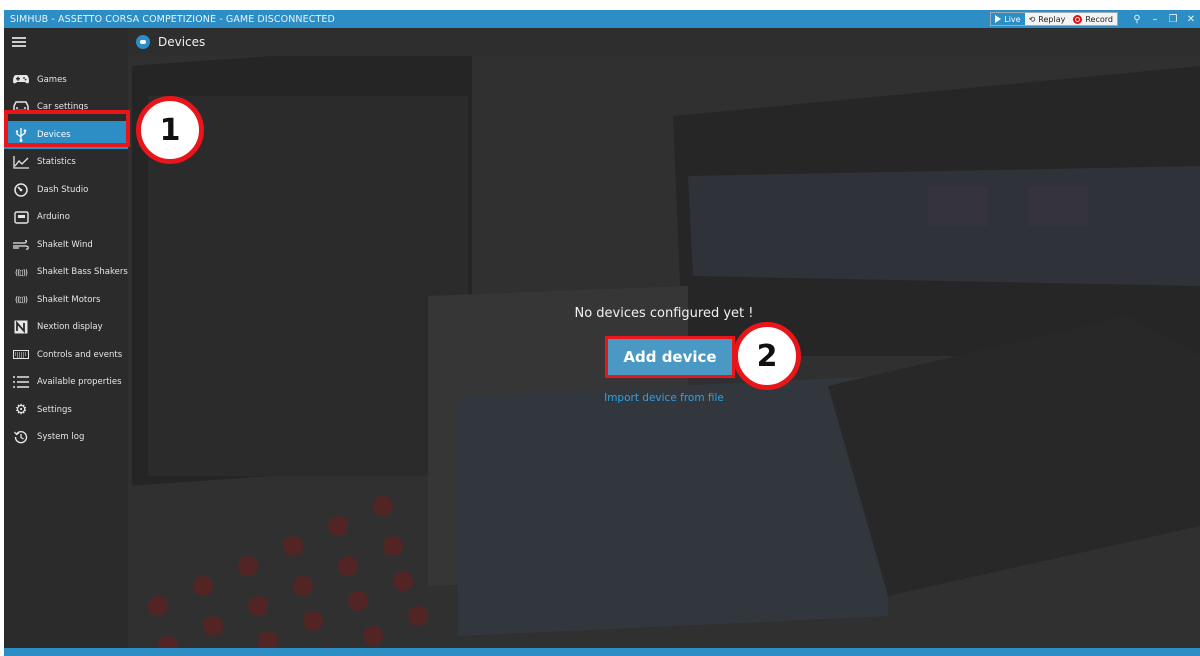 The width and height of the screenshot is (1200, 656). I want to click on add-device-button: Add device, so click(670, 357).